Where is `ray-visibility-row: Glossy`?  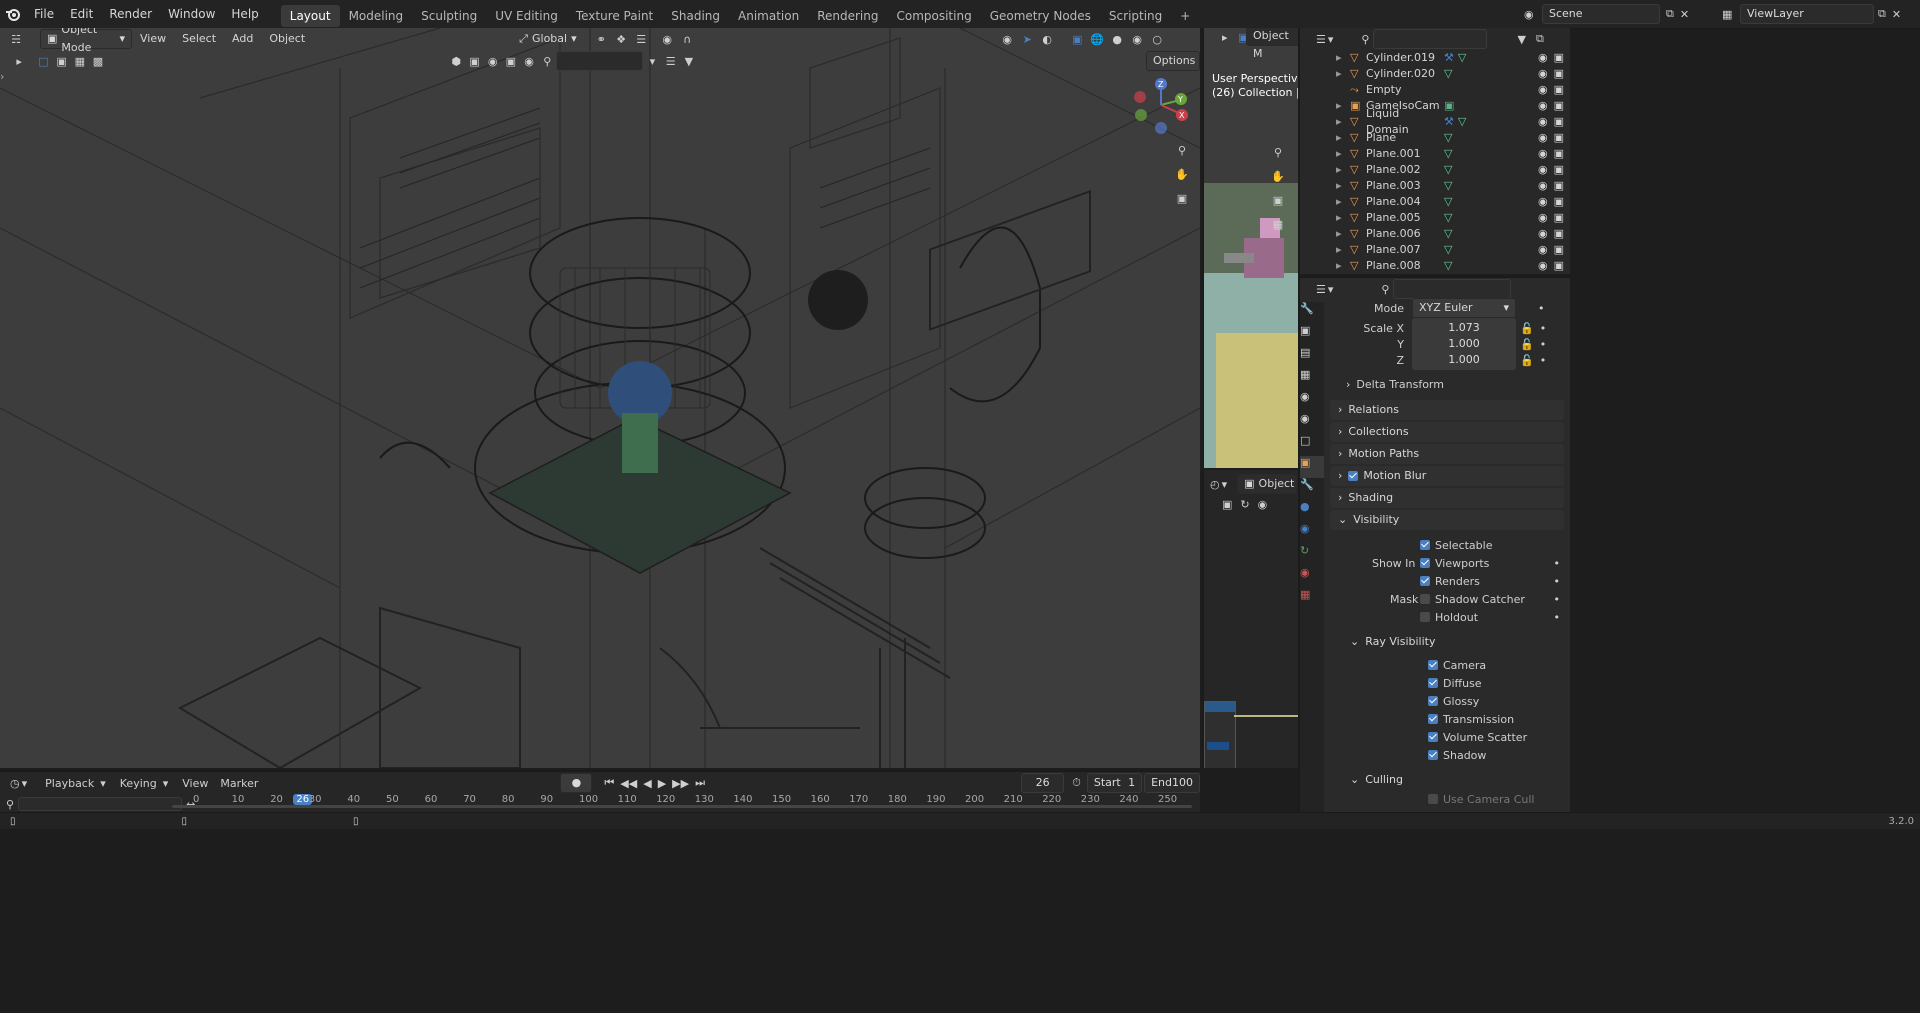 ray-visibility-row: Glossy is located at coordinates (1499, 701).